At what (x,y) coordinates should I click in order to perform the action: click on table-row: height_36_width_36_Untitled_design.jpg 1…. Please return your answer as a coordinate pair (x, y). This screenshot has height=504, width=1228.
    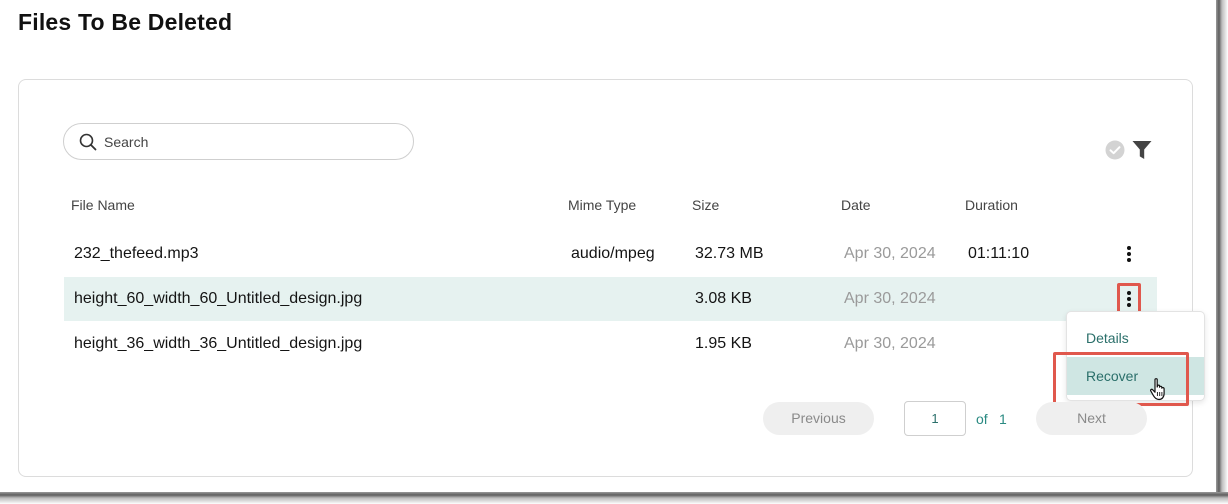
    Looking at the image, I should click on (610, 344).